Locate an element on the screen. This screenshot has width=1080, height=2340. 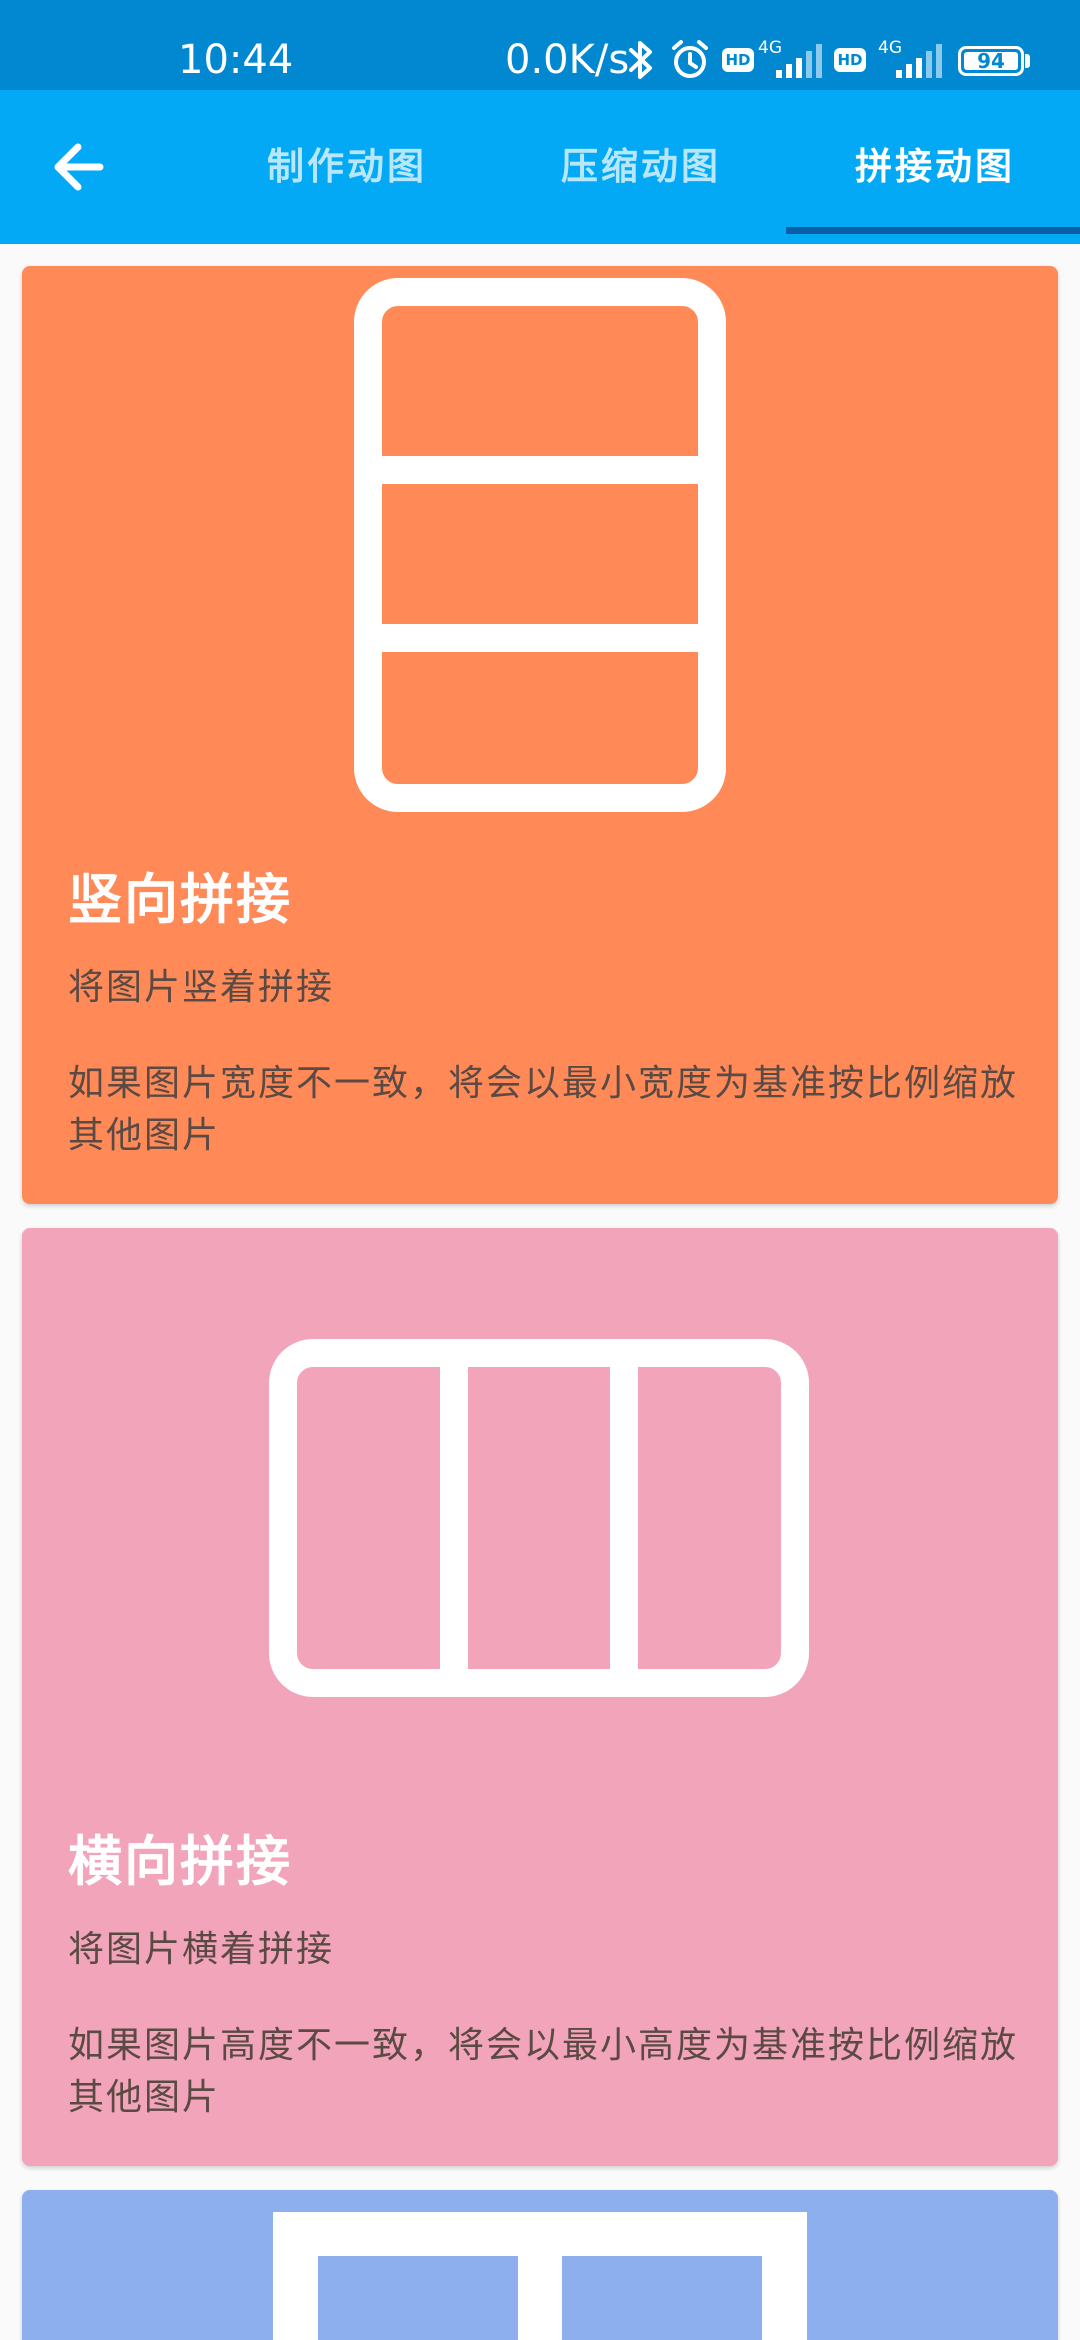
tab-indicator is located at coordinates (933, 230).